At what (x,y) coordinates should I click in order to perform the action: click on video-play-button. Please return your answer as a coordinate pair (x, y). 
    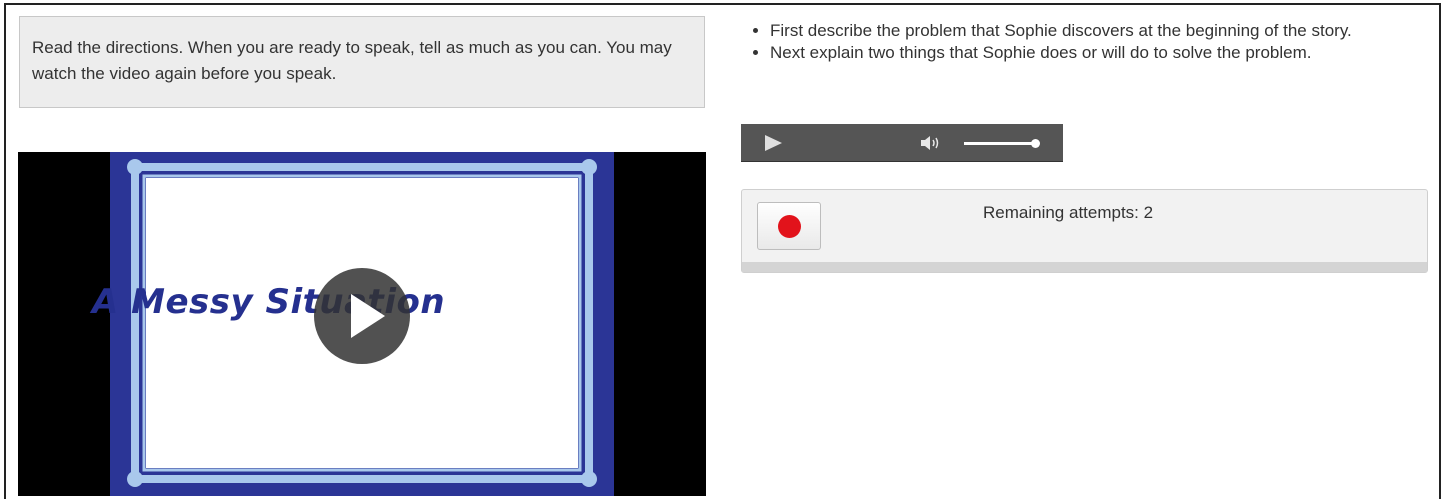
    Looking at the image, I should click on (362, 316).